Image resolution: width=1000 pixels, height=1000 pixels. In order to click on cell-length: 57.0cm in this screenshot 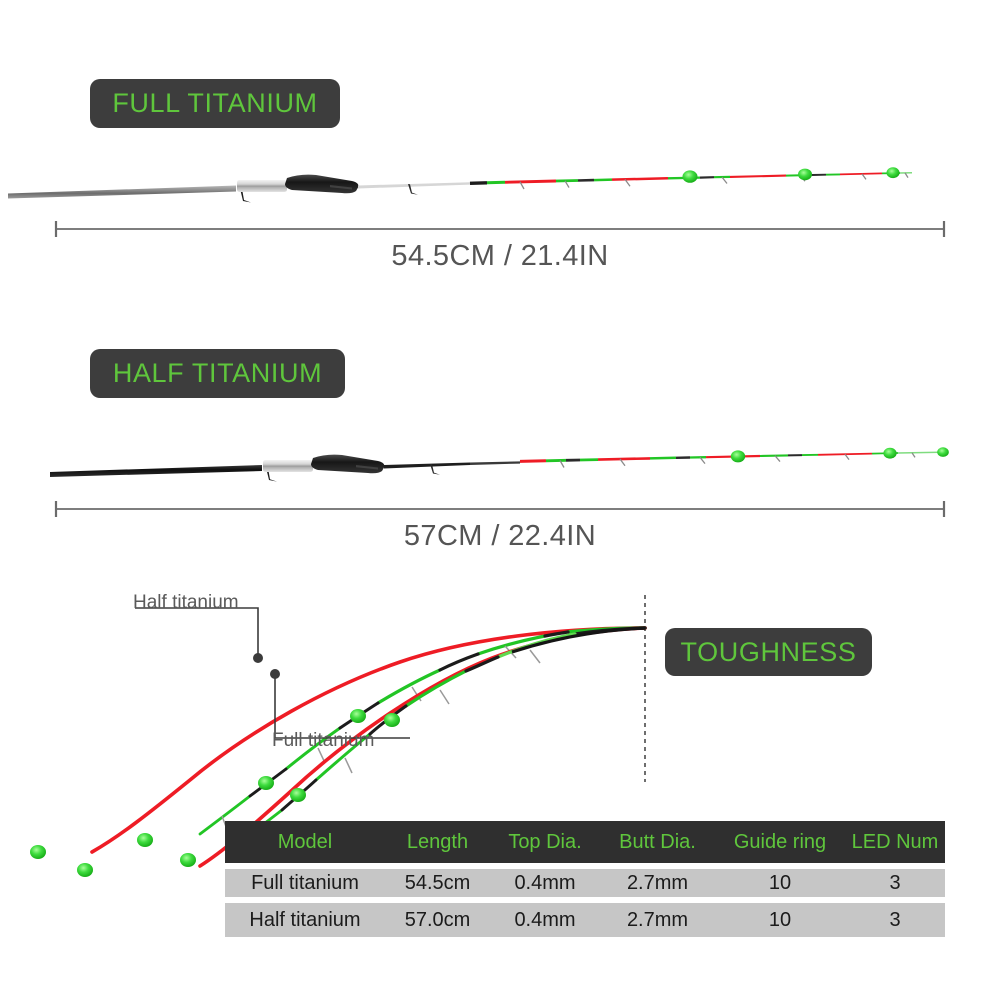, I will do `click(437, 923)`.